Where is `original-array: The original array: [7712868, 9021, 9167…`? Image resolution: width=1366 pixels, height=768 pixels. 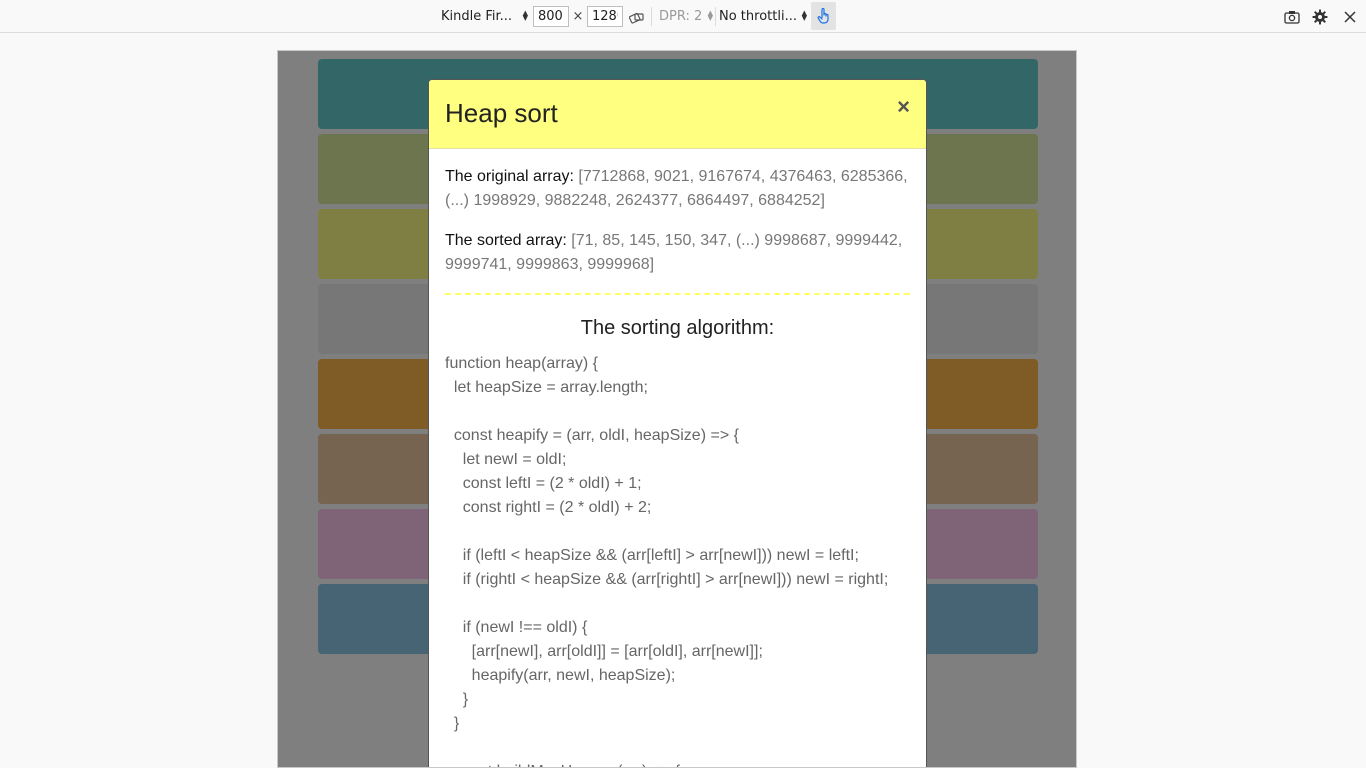
original-array: The original array: [7712868, 9021, 9167… is located at coordinates (677, 189).